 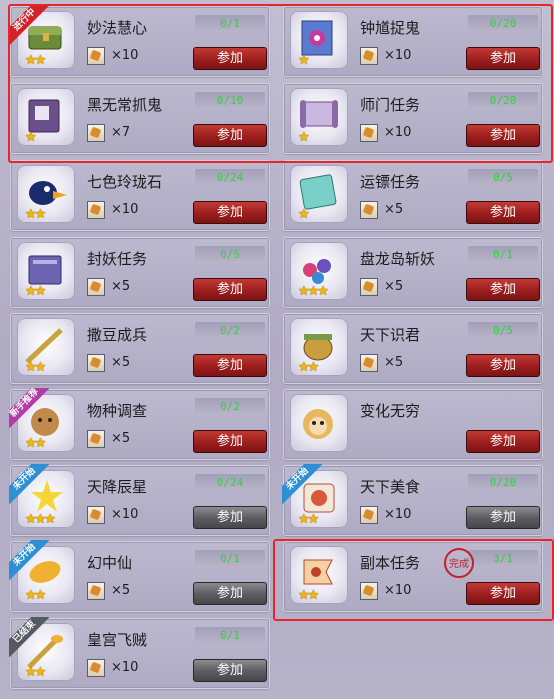 What do you see at coordinates (398, 259) in the screenshot?
I see `quest-name: 盘龙岛斩妖` at bounding box center [398, 259].